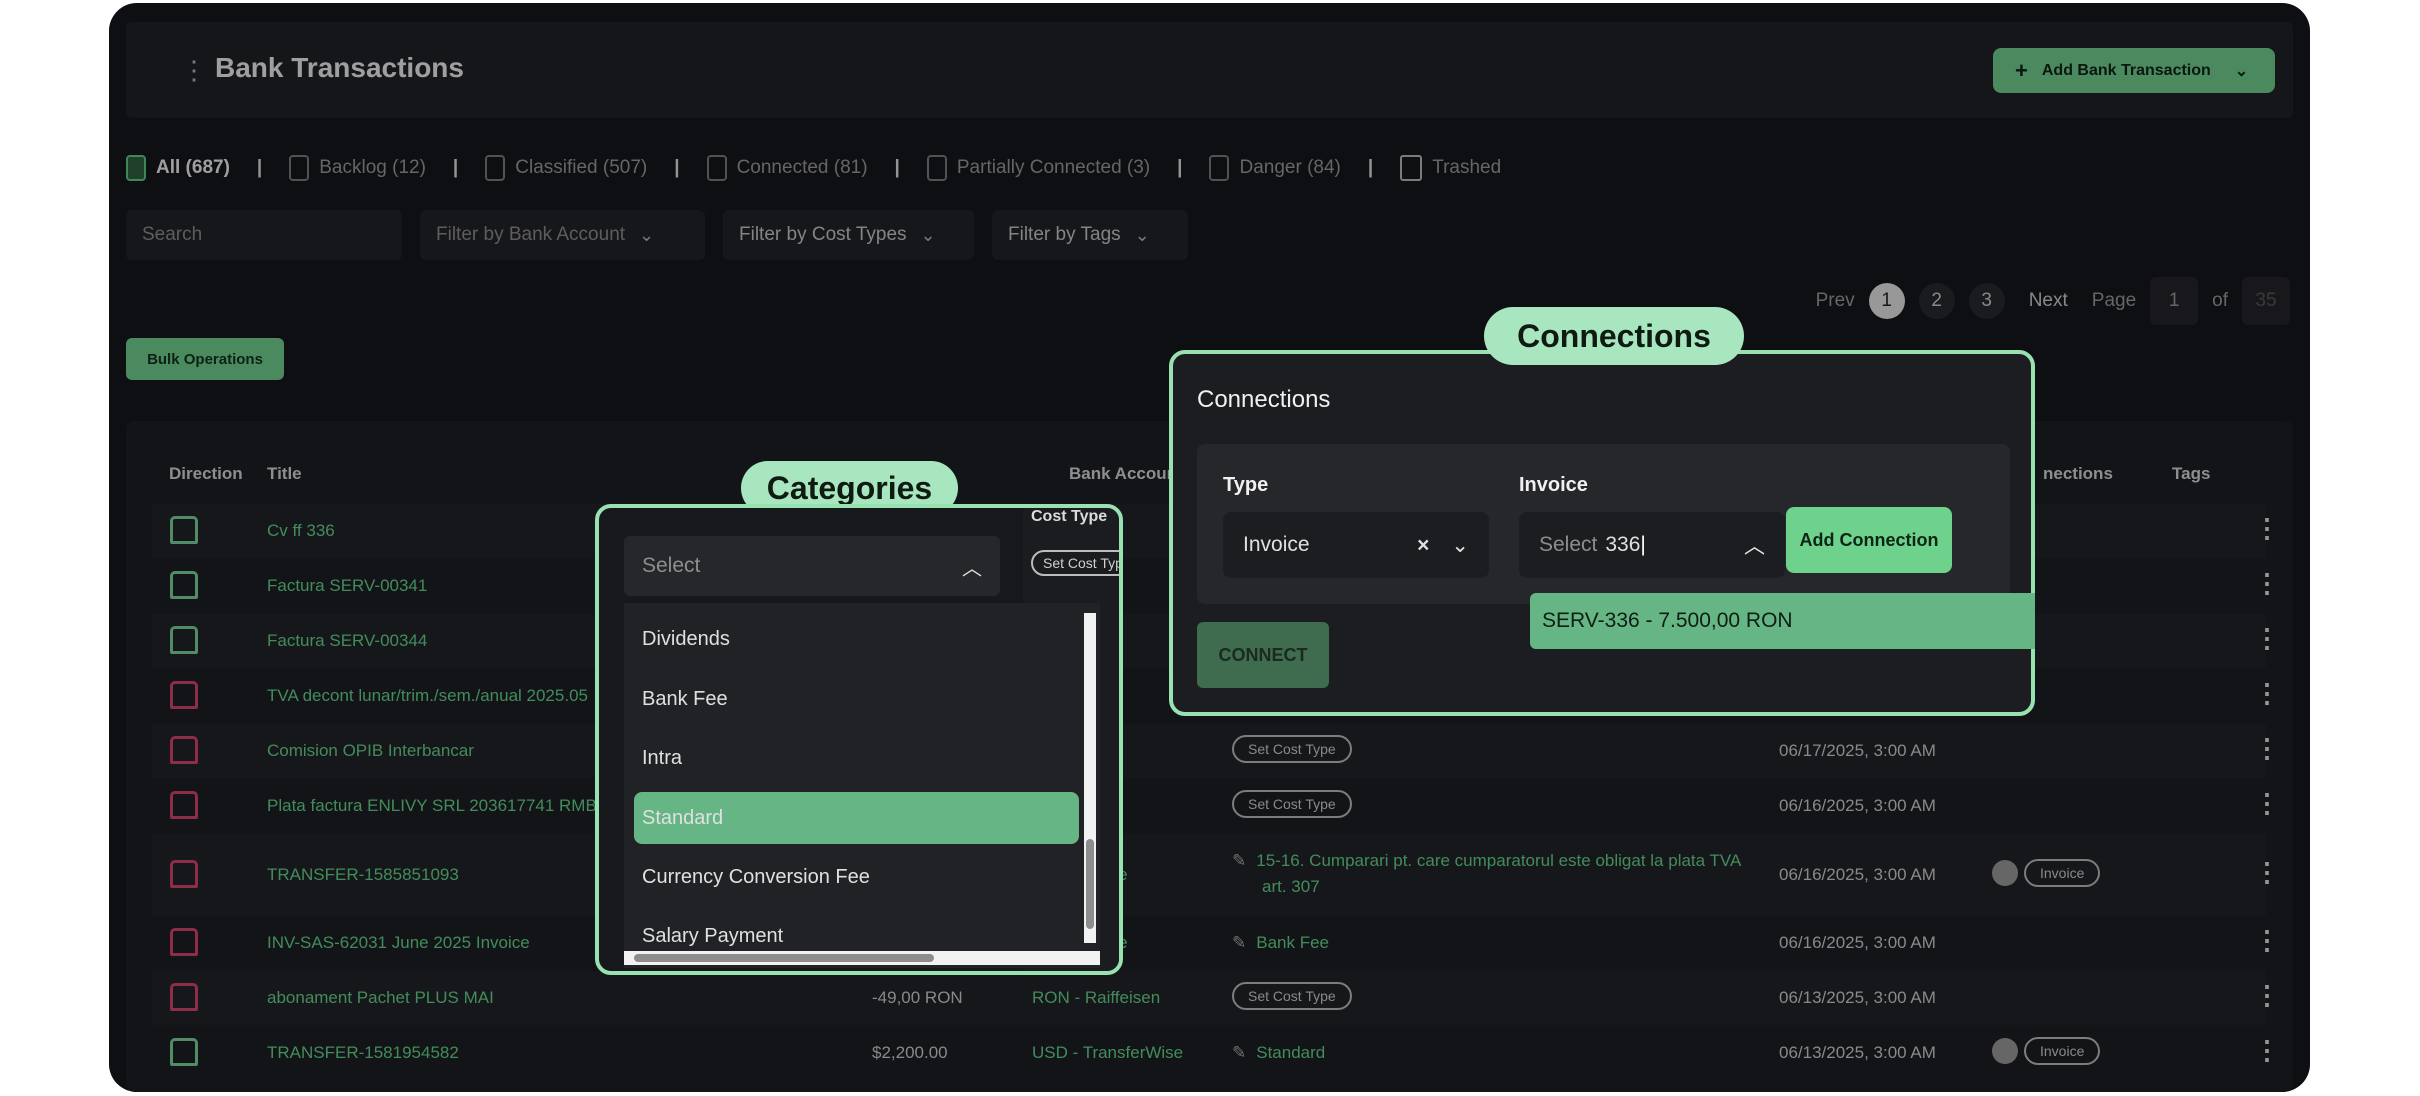 The image size is (2420, 1096). What do you see at coordinates (1782, 621) in the screenshot?
I see `invoice-option: SERV-336 - 7.500,00 RON` at bounding box center [1782, 621].